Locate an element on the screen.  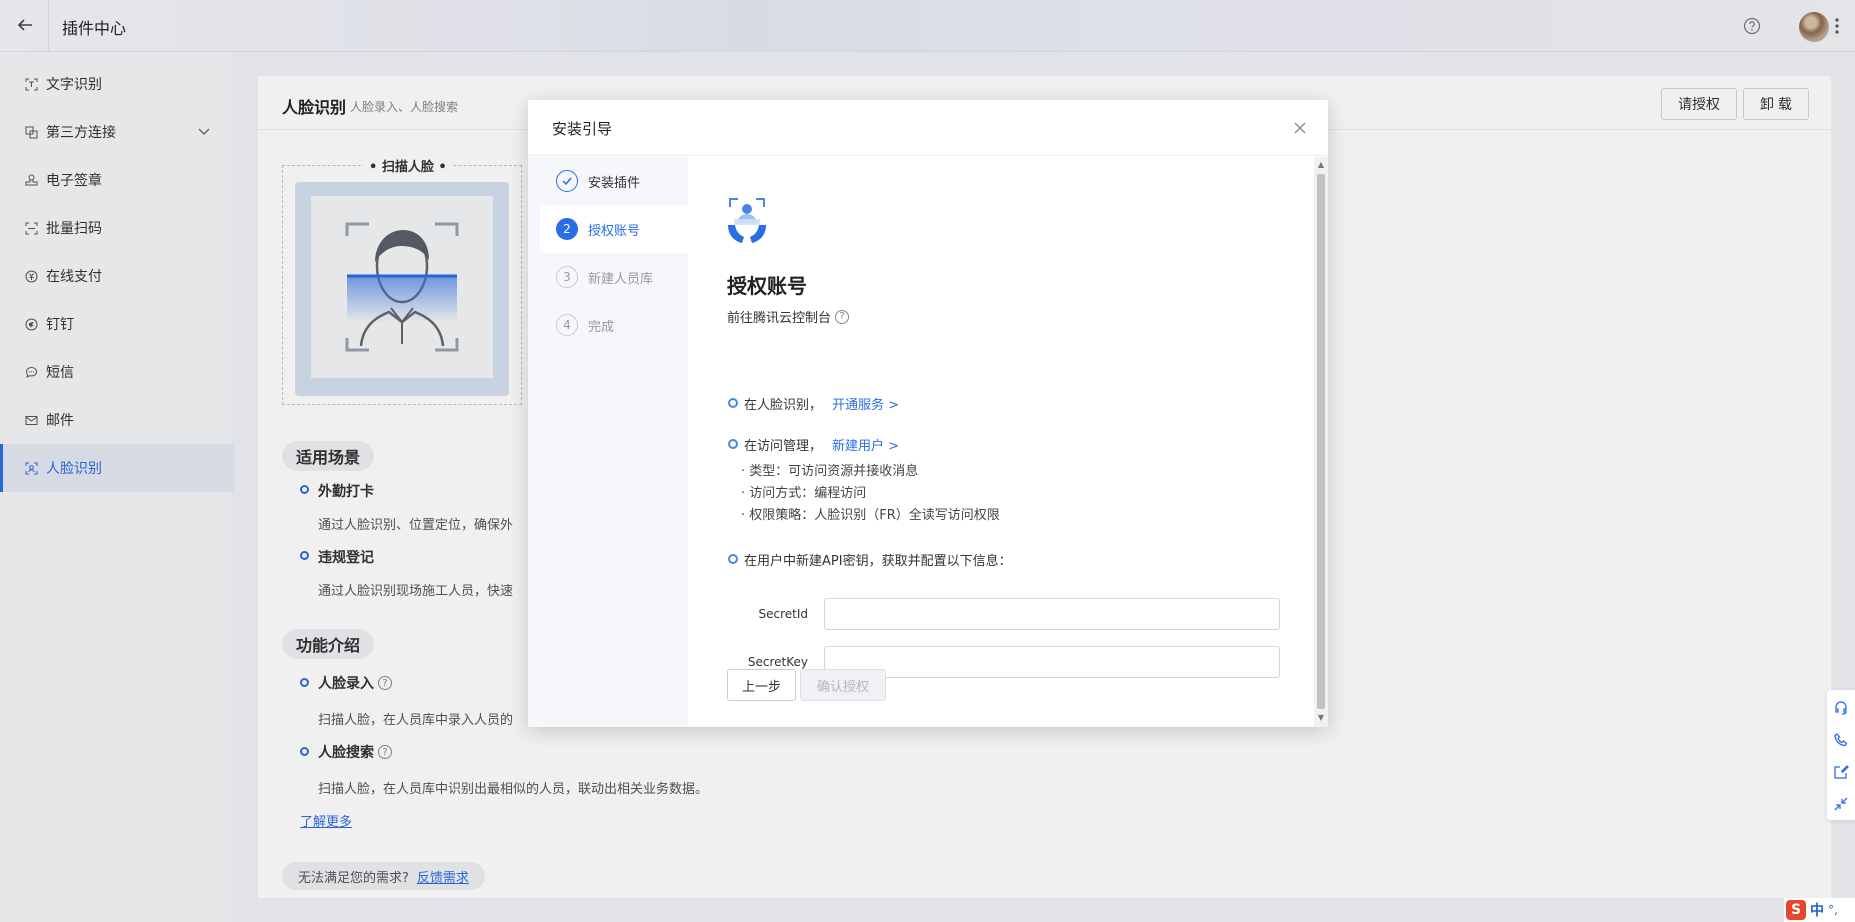
step-complete: 4 完成 is located at coordinates (614, 325).